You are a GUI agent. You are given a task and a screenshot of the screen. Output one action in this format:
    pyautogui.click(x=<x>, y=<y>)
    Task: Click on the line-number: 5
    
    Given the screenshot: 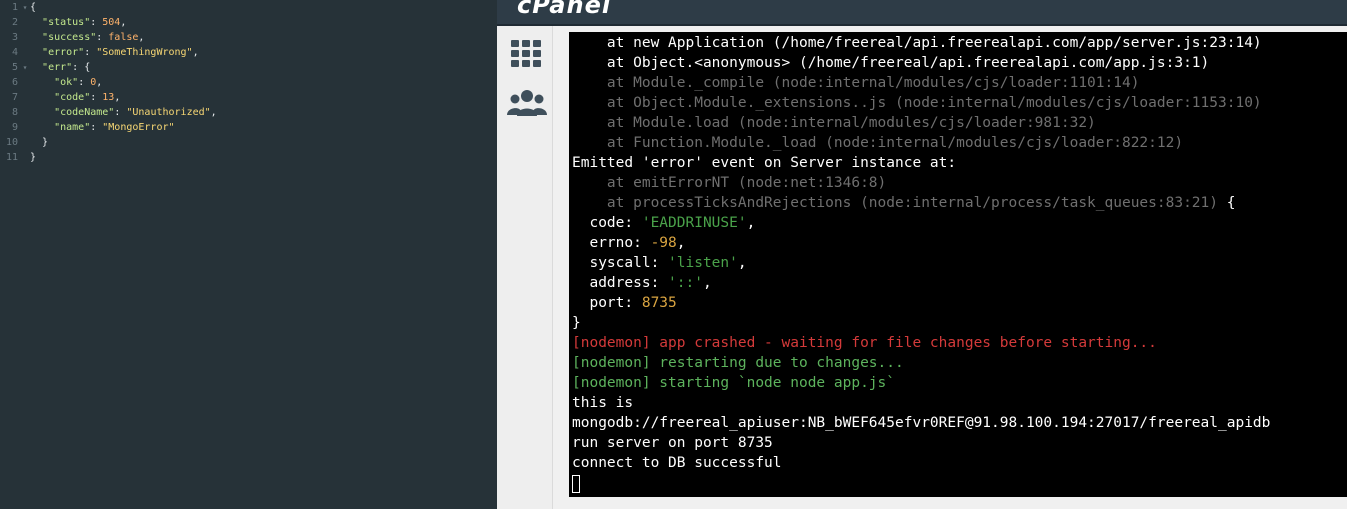 What is the action you would take?
    pyautogui.click(x=14, y=67)
    